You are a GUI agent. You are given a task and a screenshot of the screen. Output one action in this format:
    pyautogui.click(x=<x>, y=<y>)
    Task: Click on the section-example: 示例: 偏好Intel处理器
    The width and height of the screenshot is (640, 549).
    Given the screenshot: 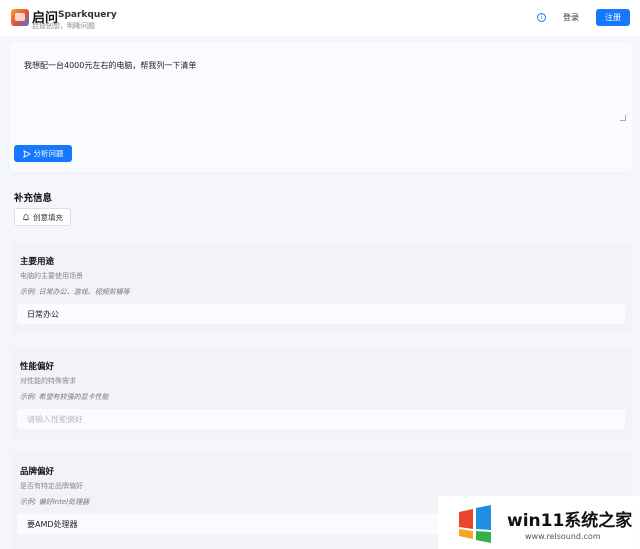 What is the action you would take?
    pyautogui.click(x=55, y=502)
    